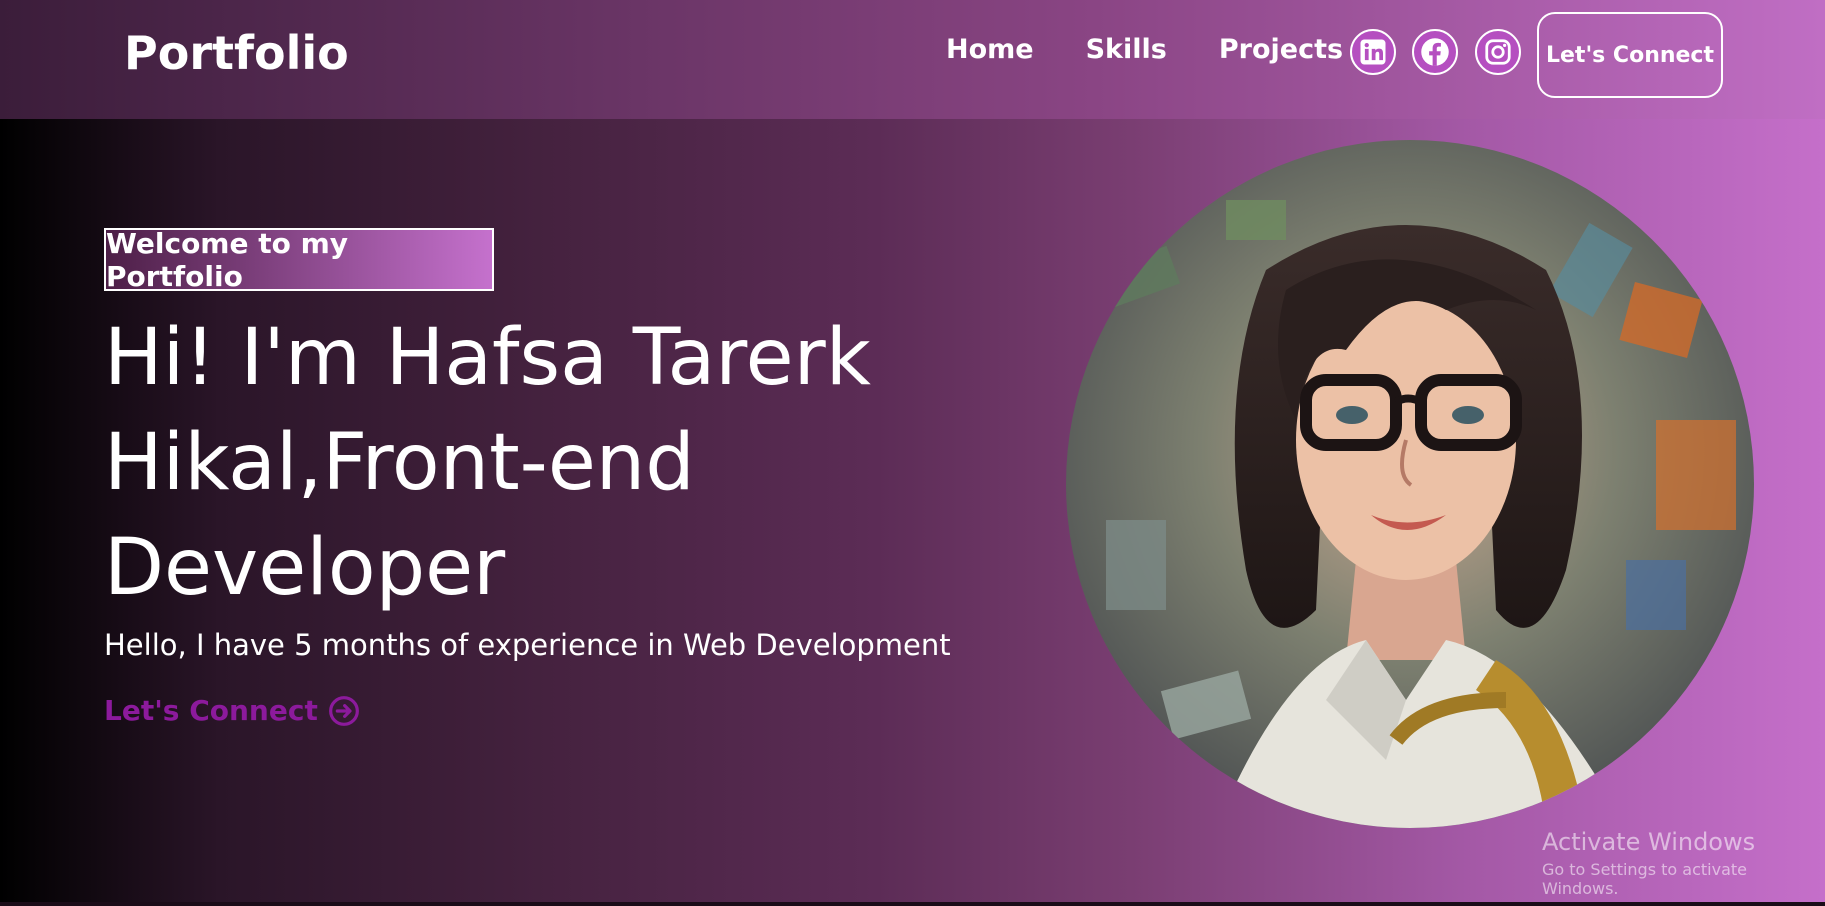  I want to click on linkedin-icon, so click(1373, 52).